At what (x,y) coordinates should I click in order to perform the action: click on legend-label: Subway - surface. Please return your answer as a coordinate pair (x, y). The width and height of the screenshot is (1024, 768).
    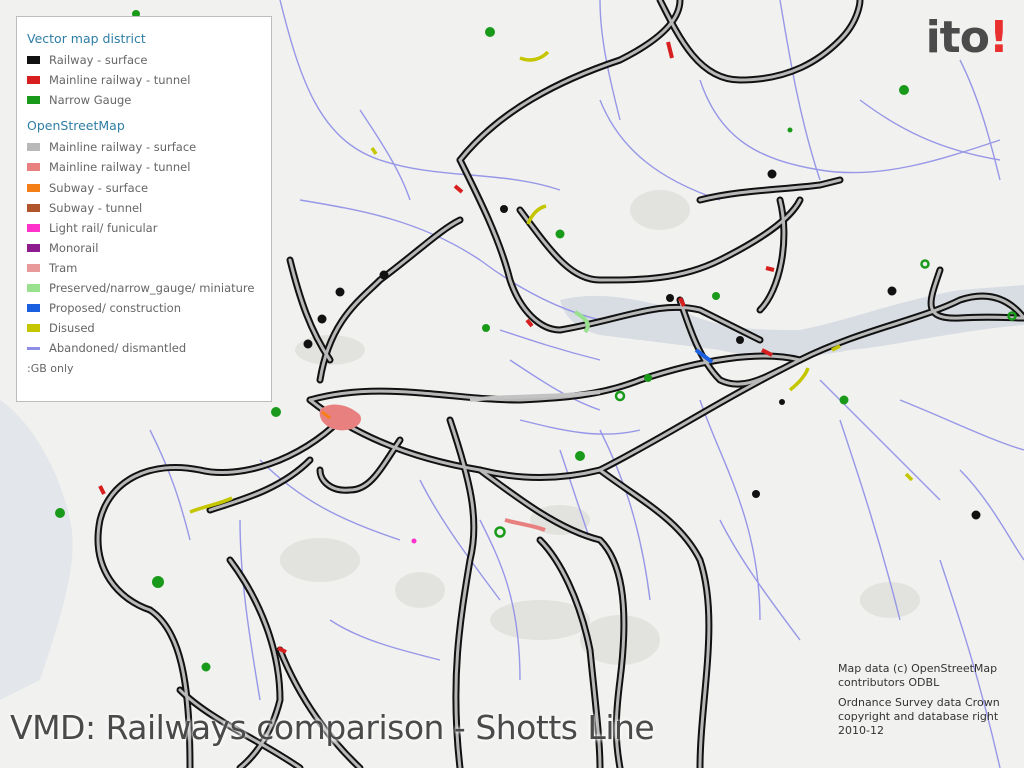
    Looking at the image, I should click on (99, 187).